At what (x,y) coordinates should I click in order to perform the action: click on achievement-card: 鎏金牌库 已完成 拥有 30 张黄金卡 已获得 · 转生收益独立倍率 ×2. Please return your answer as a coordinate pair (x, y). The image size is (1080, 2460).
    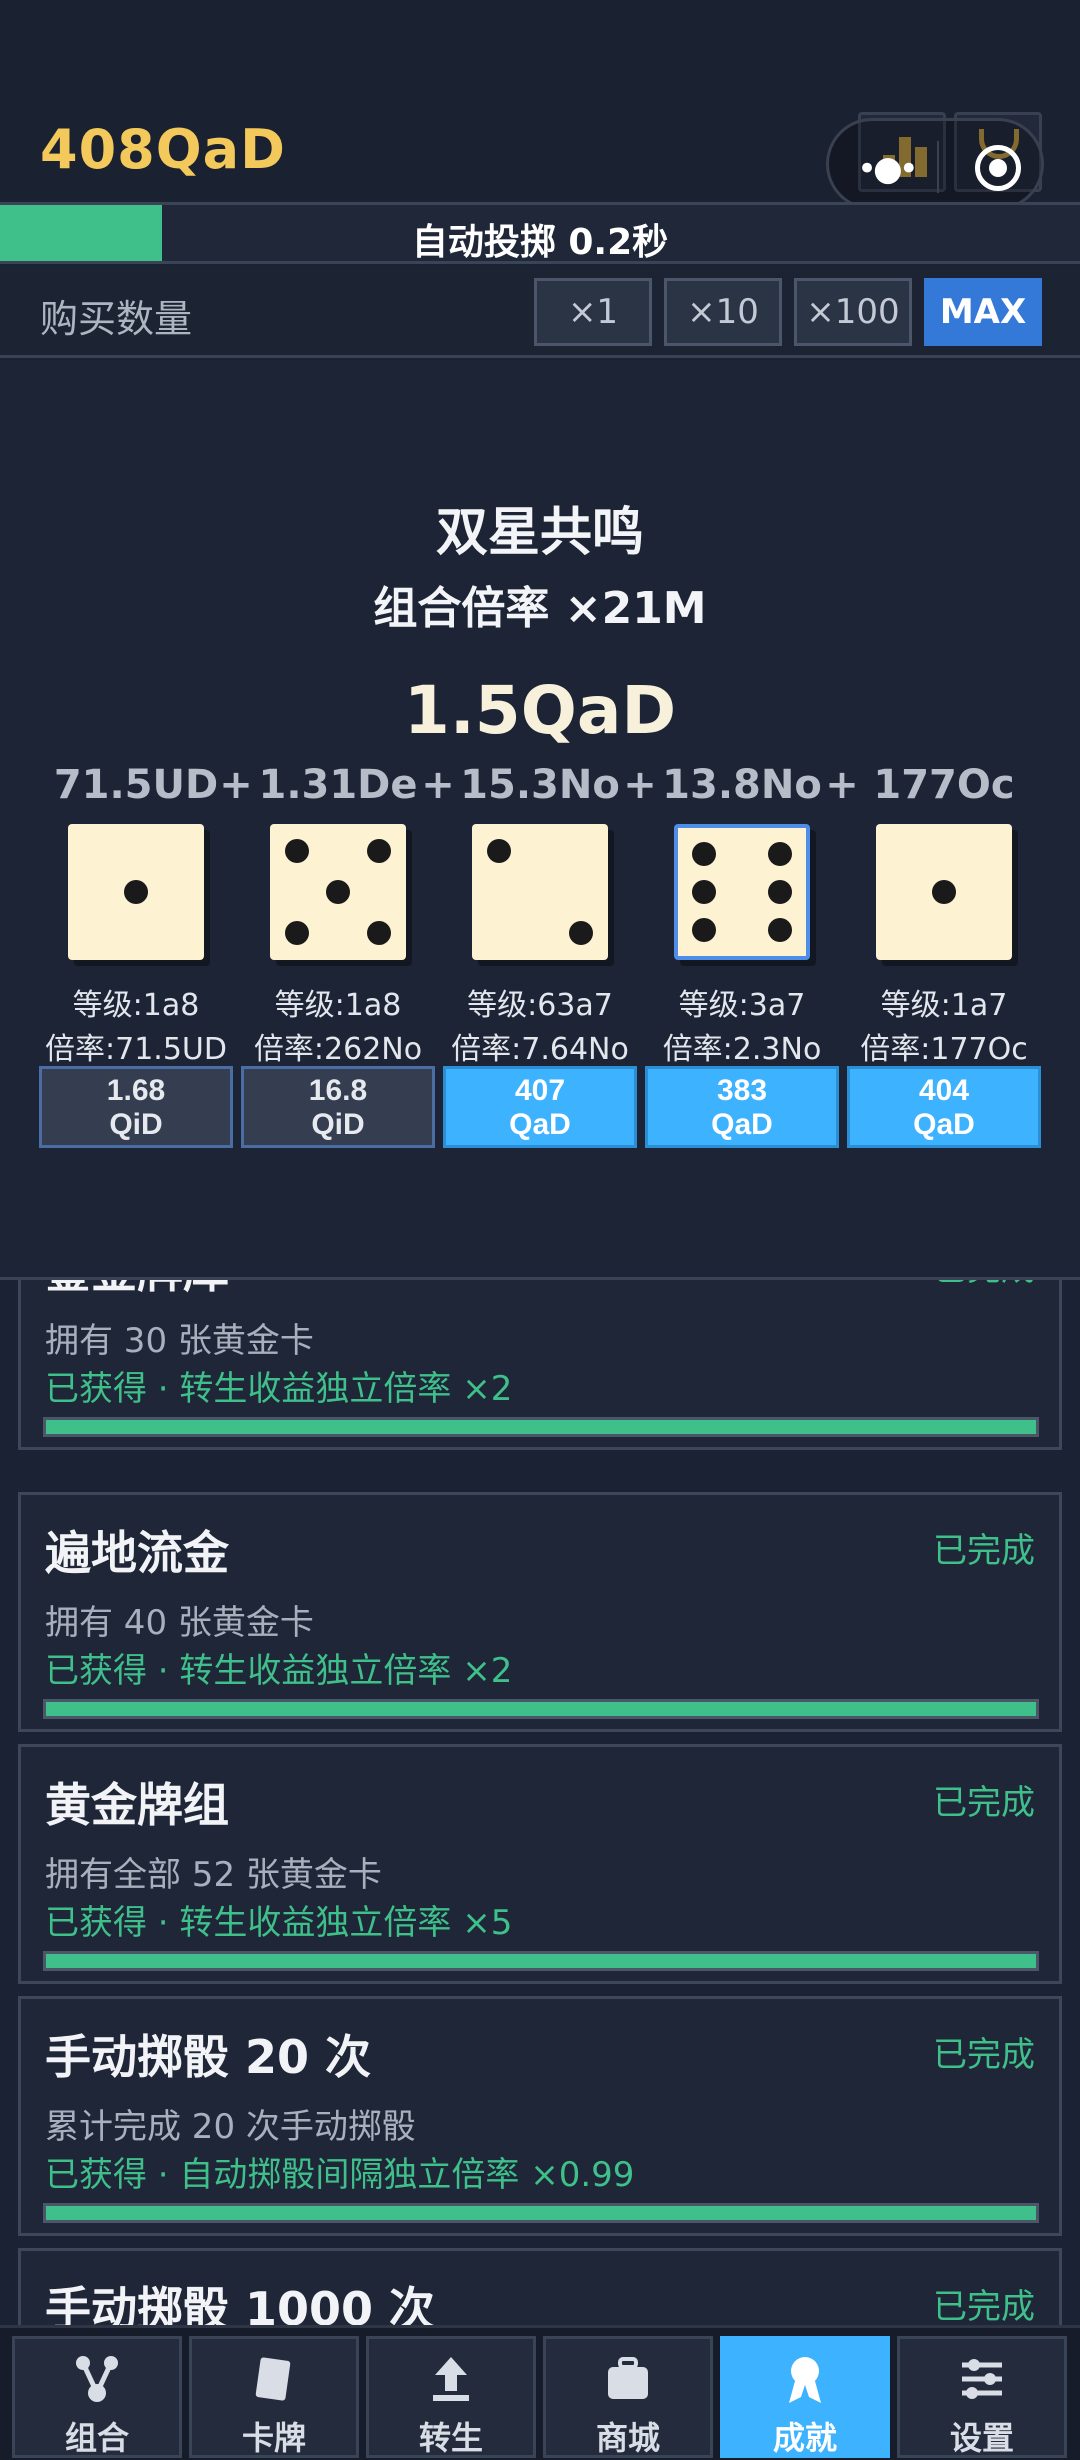
    Looking at the image, I should click on (540, 1365).